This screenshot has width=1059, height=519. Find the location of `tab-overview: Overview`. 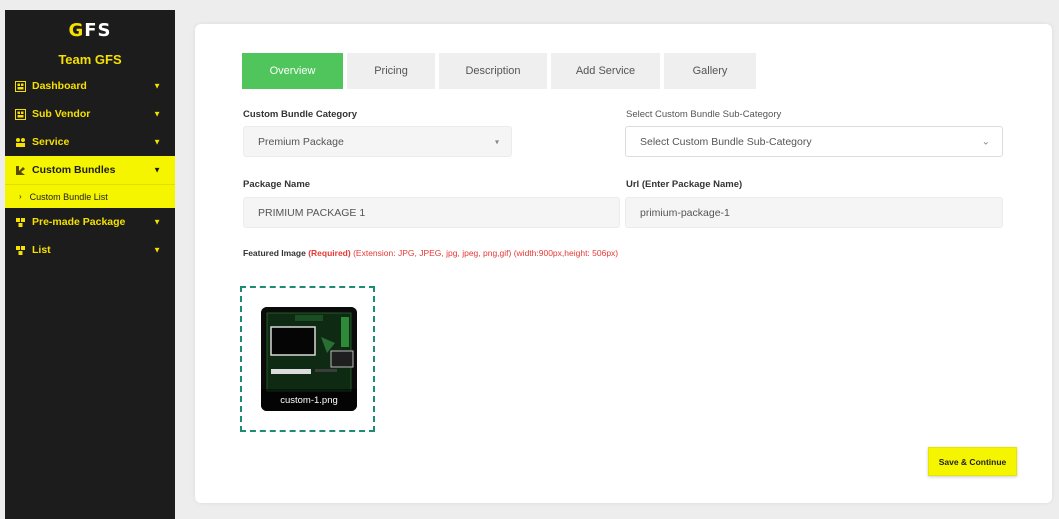

tab-overview: Overview is located at coordinates (292, 71).